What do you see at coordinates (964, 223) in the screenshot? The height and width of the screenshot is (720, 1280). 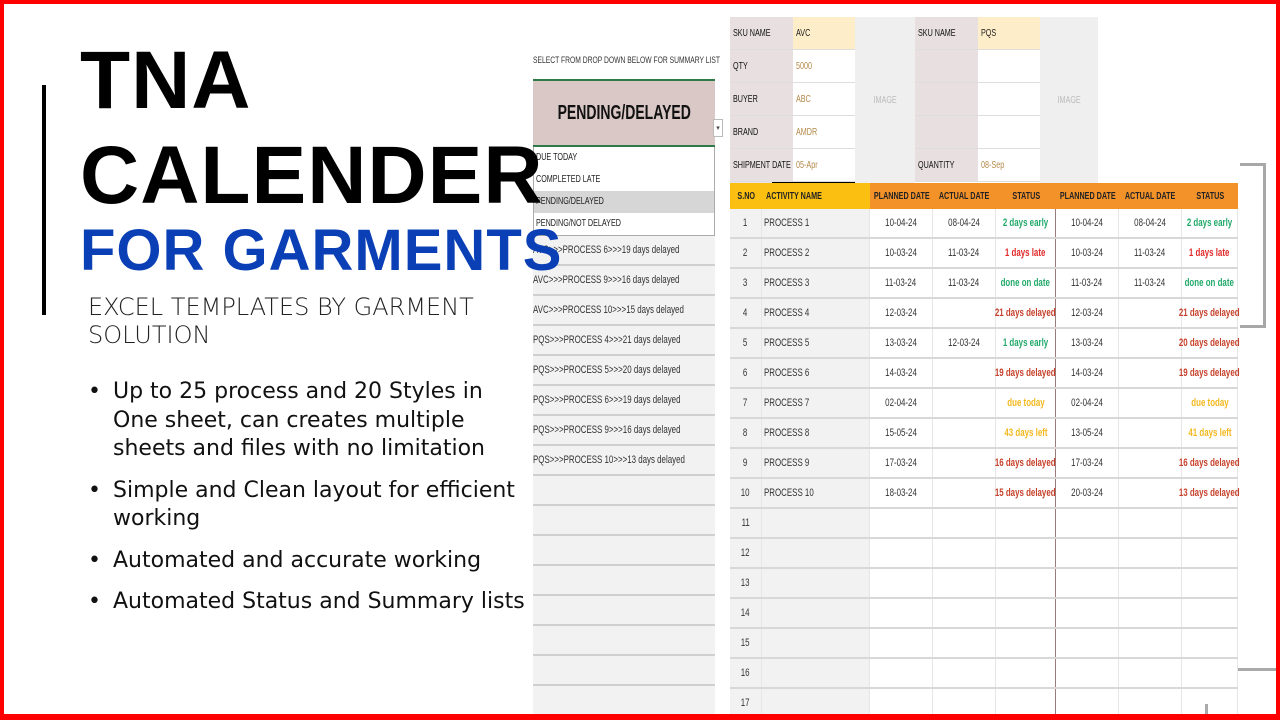 I see `cell-actual-date: 08-04-24` at bounding box center [964, 223].